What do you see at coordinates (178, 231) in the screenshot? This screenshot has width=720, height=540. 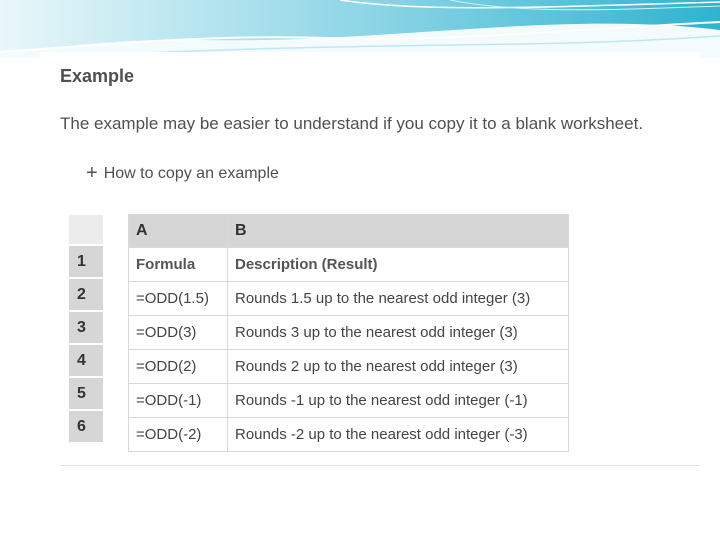 I see `column-header: A` at bounding box center [178, 231].